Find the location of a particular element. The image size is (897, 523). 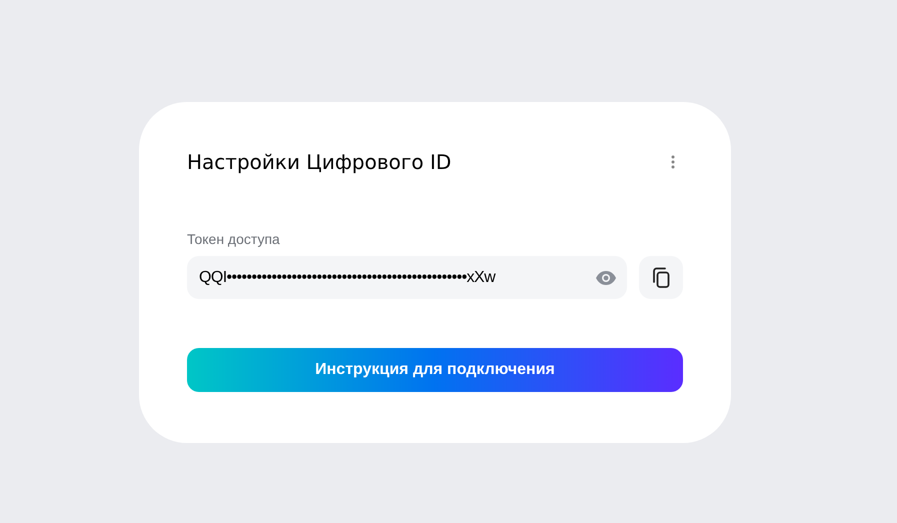

field-label: Токен доступа is located at coordinates (234, 239).